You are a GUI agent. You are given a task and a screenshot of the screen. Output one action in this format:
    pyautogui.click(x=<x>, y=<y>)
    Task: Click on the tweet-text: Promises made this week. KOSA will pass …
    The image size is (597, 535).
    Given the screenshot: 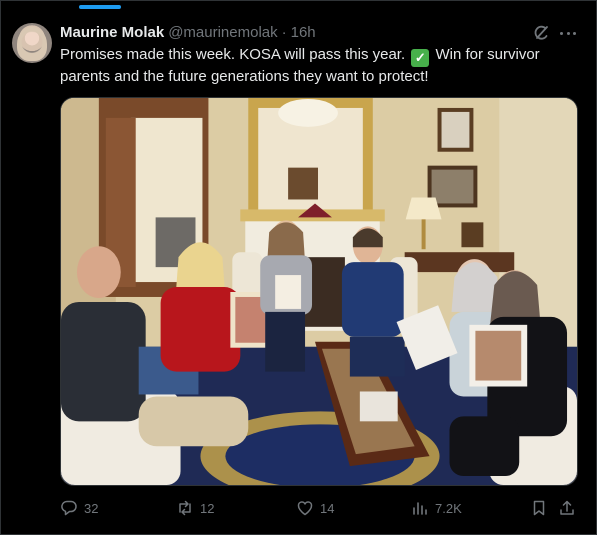 What is the action you would take?
    pyautogui.click(x=320, y=66)
    